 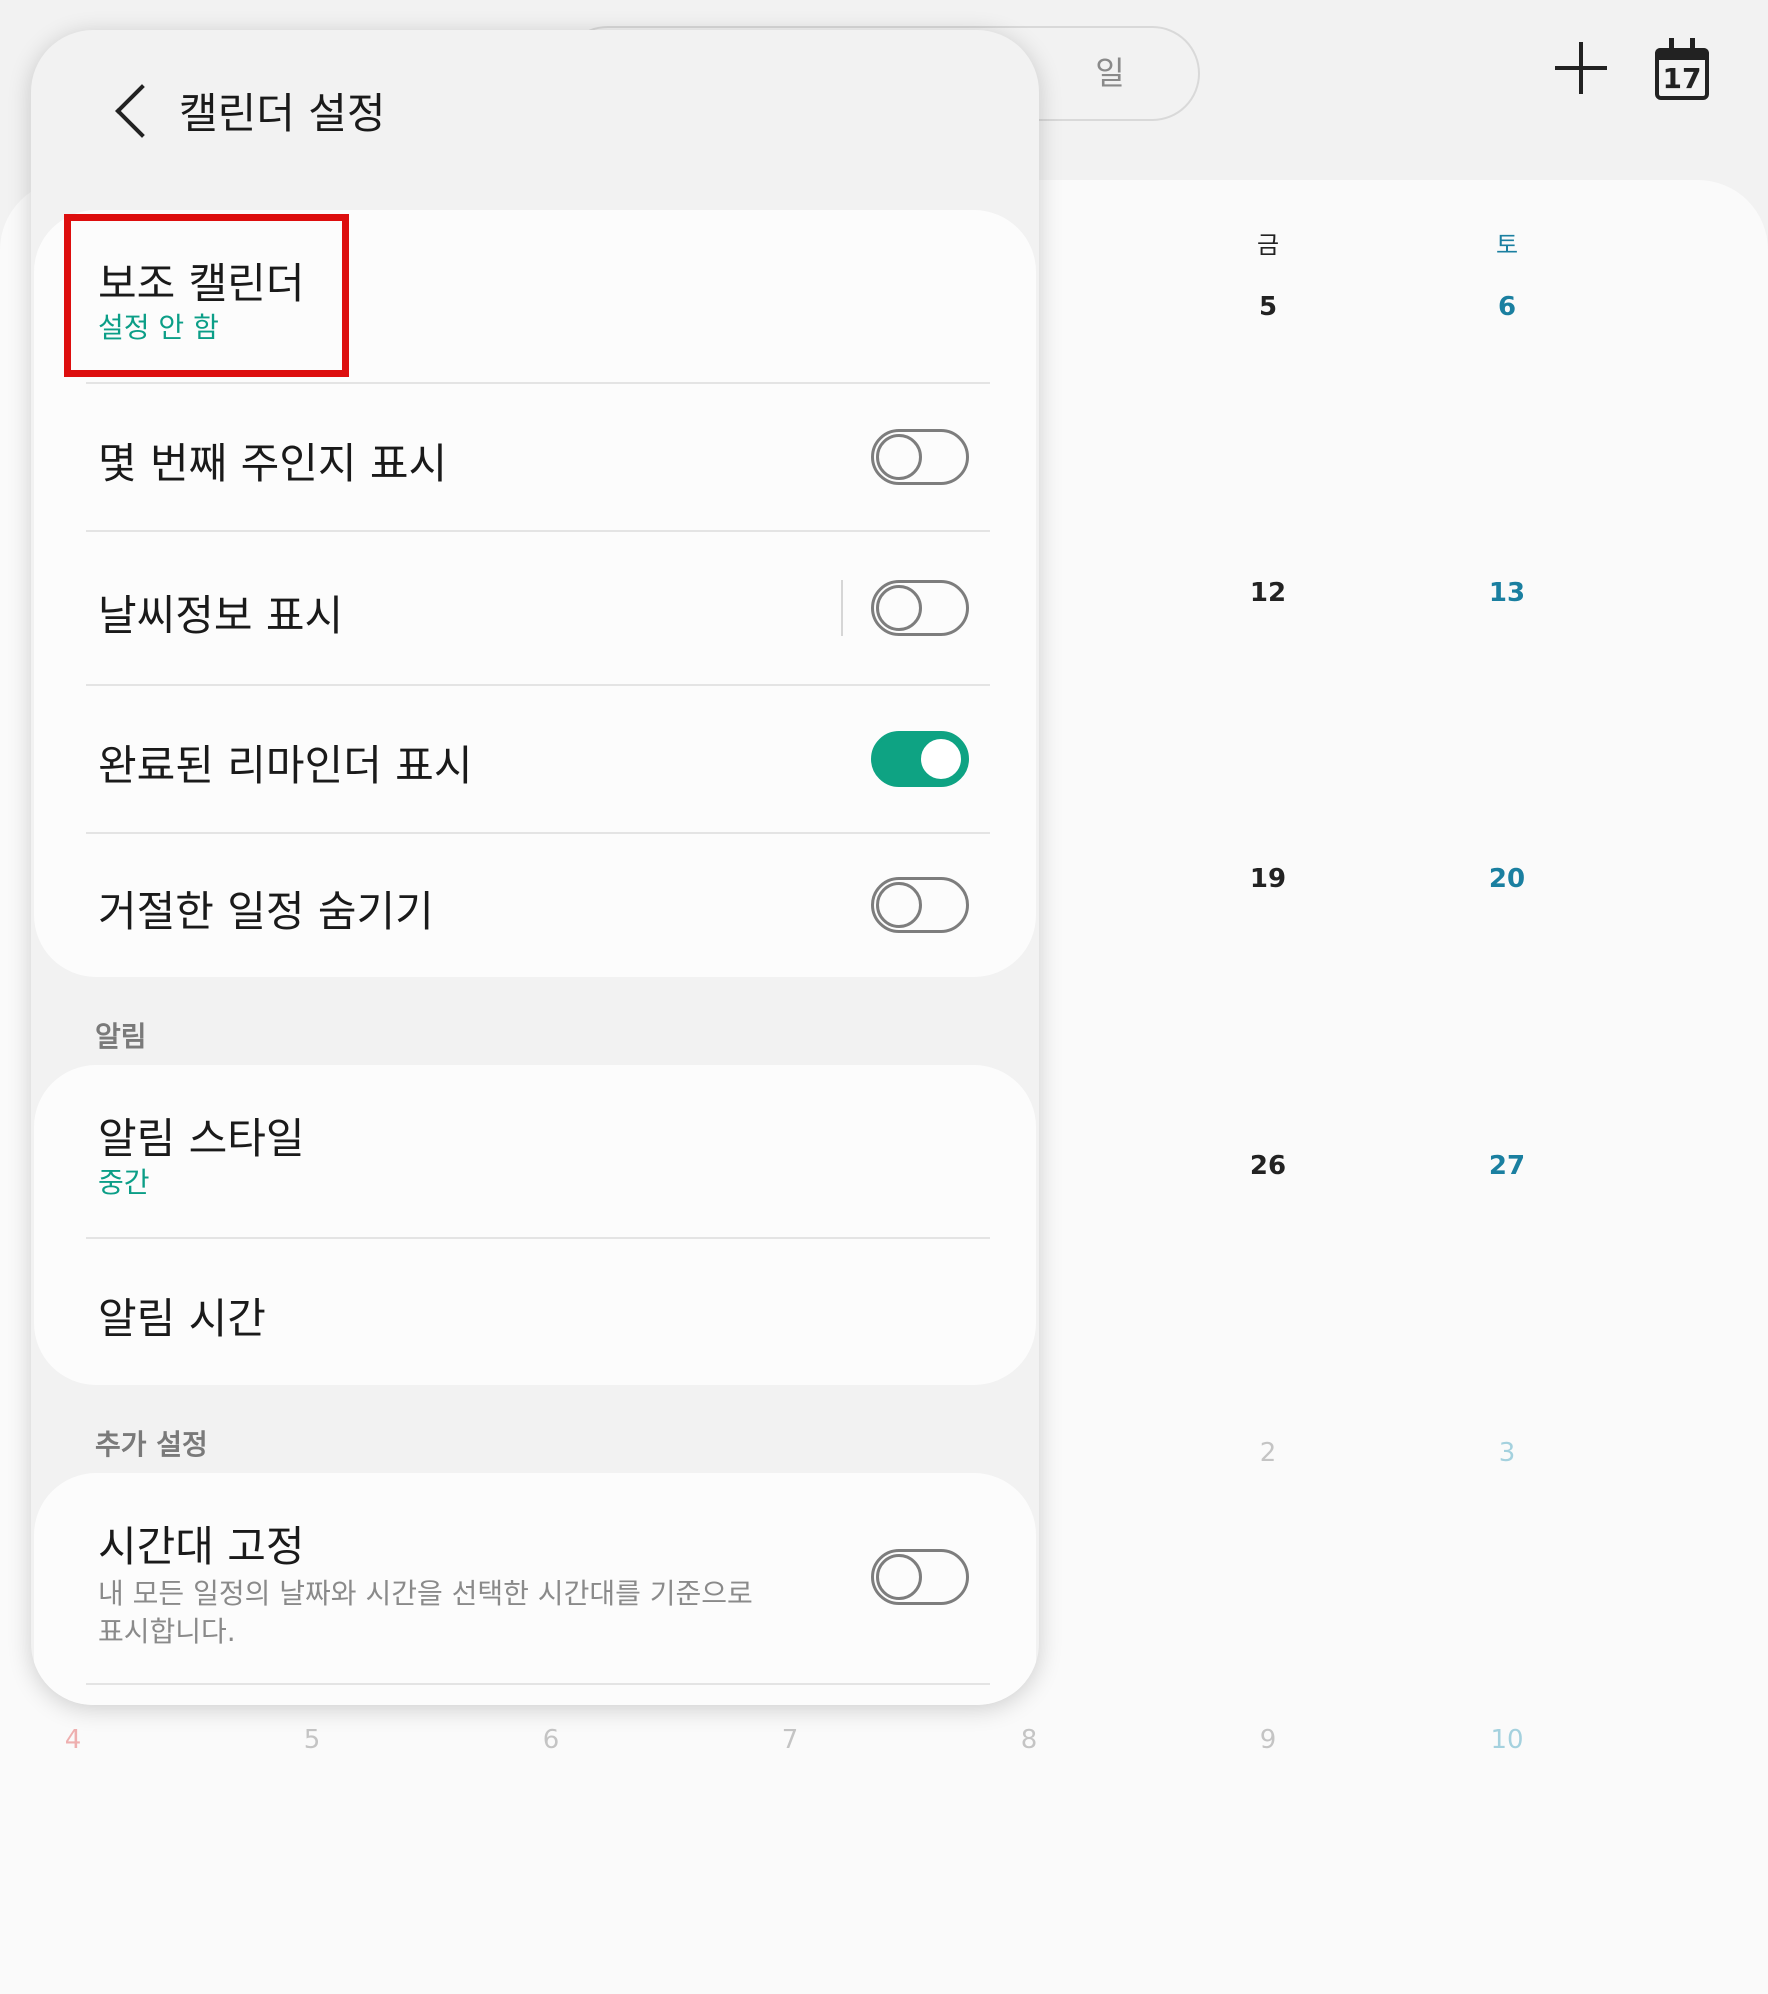 What do you see at coordinates (121, 1036) in the screenshot?
I see `alerts-section-header: 알림` at bounding box center [121, 1036].